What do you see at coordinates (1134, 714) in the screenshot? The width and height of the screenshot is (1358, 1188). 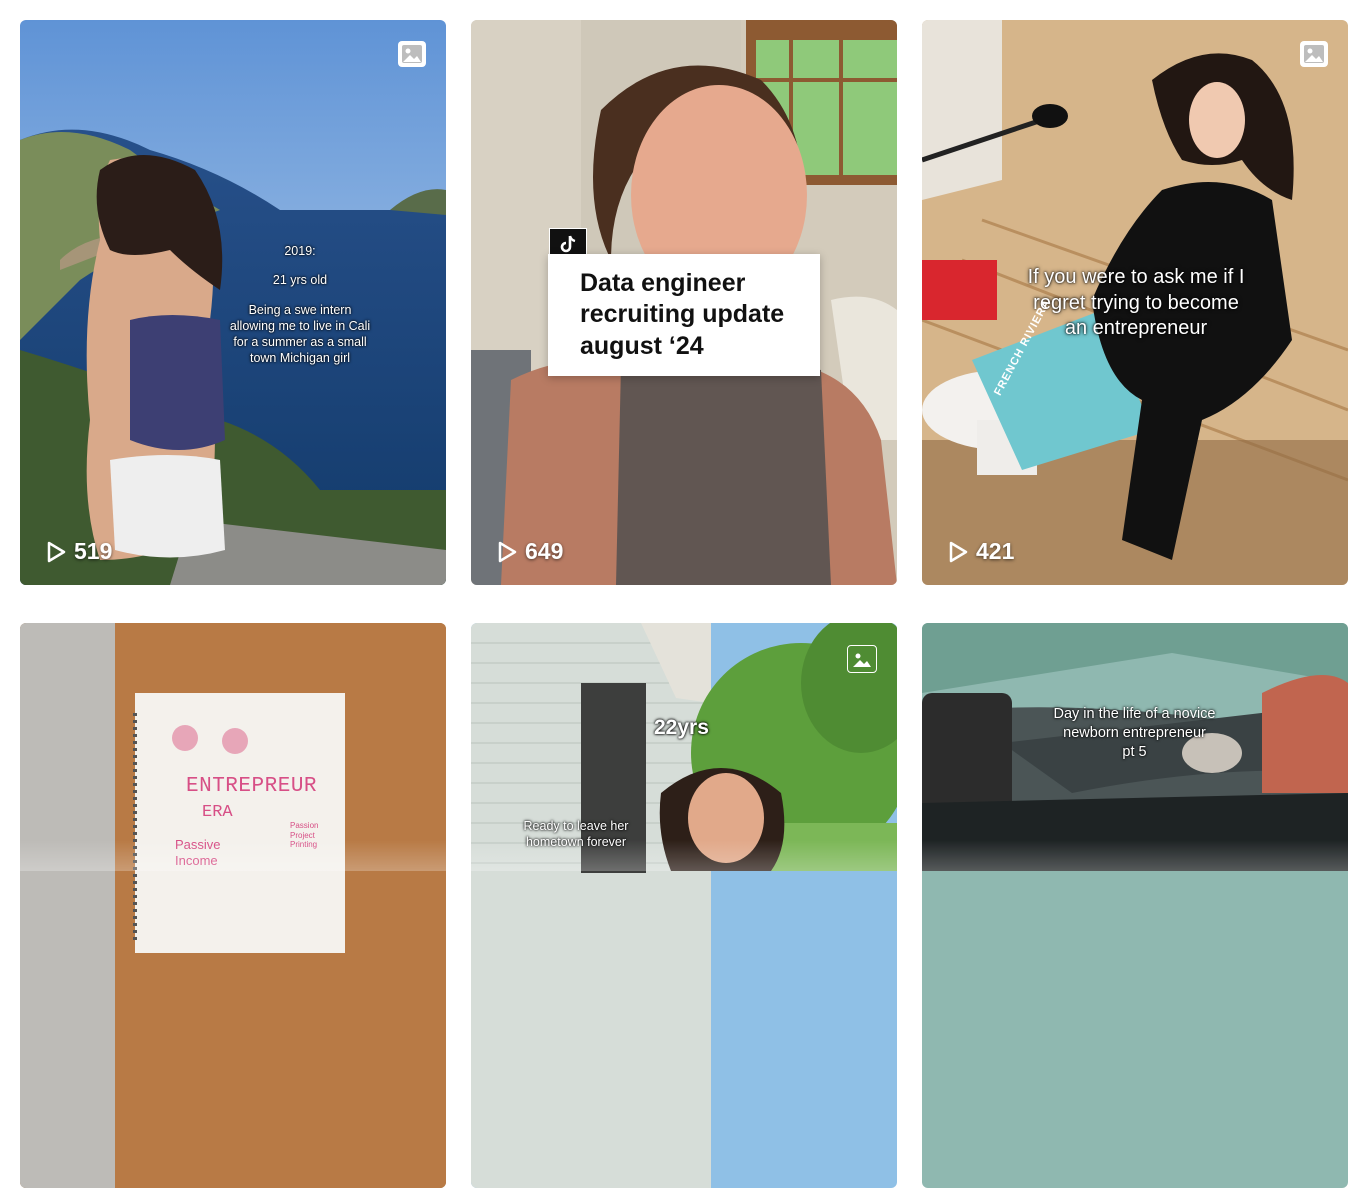 I see `caption-line: Day in the life of a novice` at bounding box center [1134, 714].